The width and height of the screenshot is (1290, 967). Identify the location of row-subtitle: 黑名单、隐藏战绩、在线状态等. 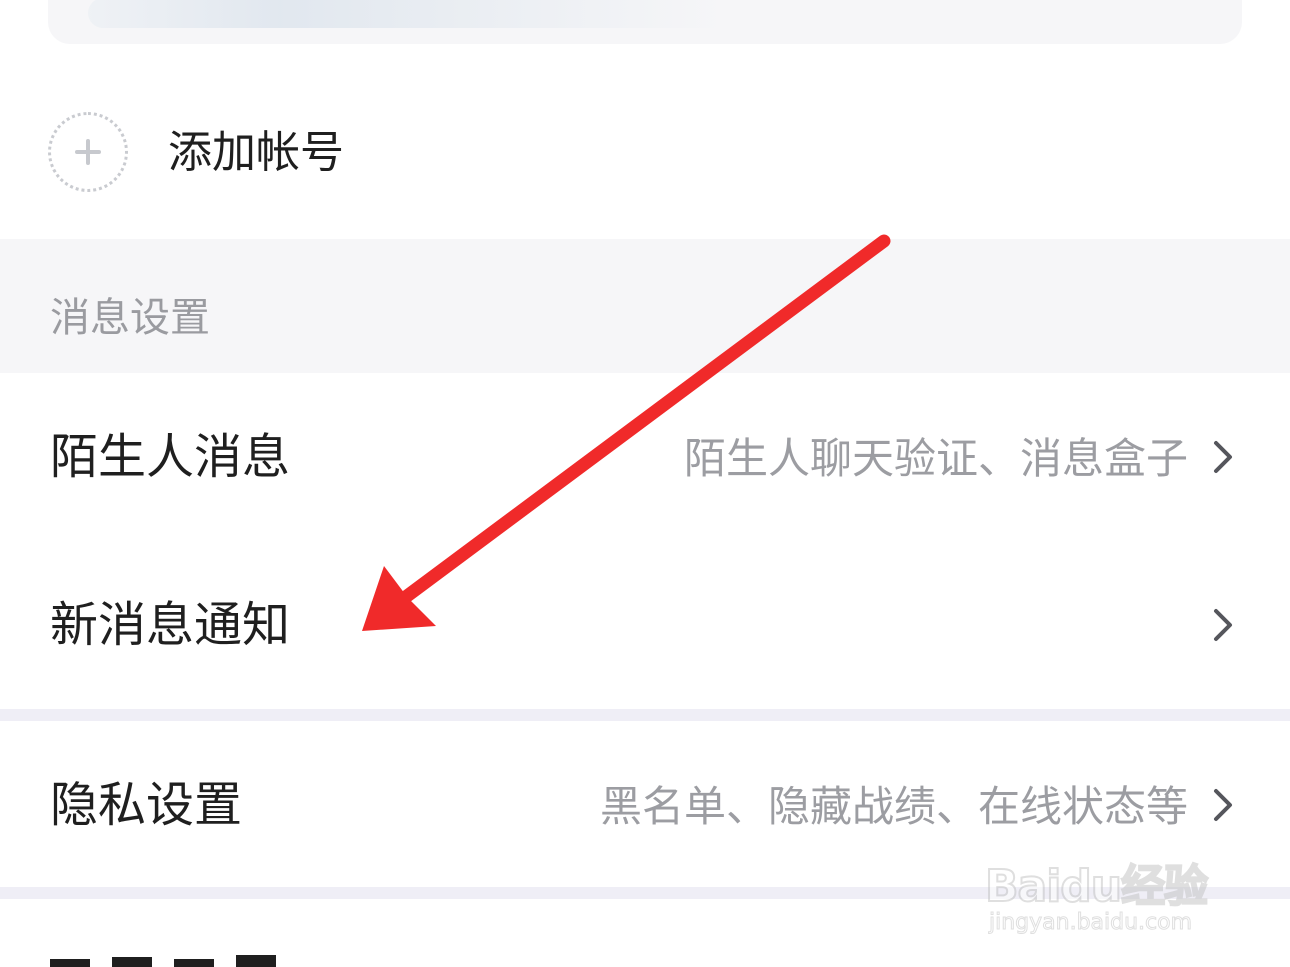
(893, 806).